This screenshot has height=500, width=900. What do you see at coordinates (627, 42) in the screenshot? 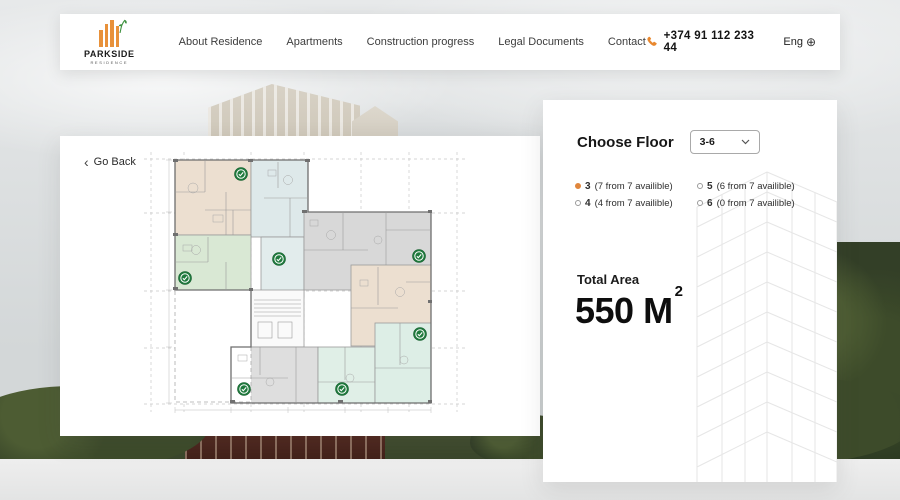
I see `nav-contact: Contact` at bounding box center [627, 42].